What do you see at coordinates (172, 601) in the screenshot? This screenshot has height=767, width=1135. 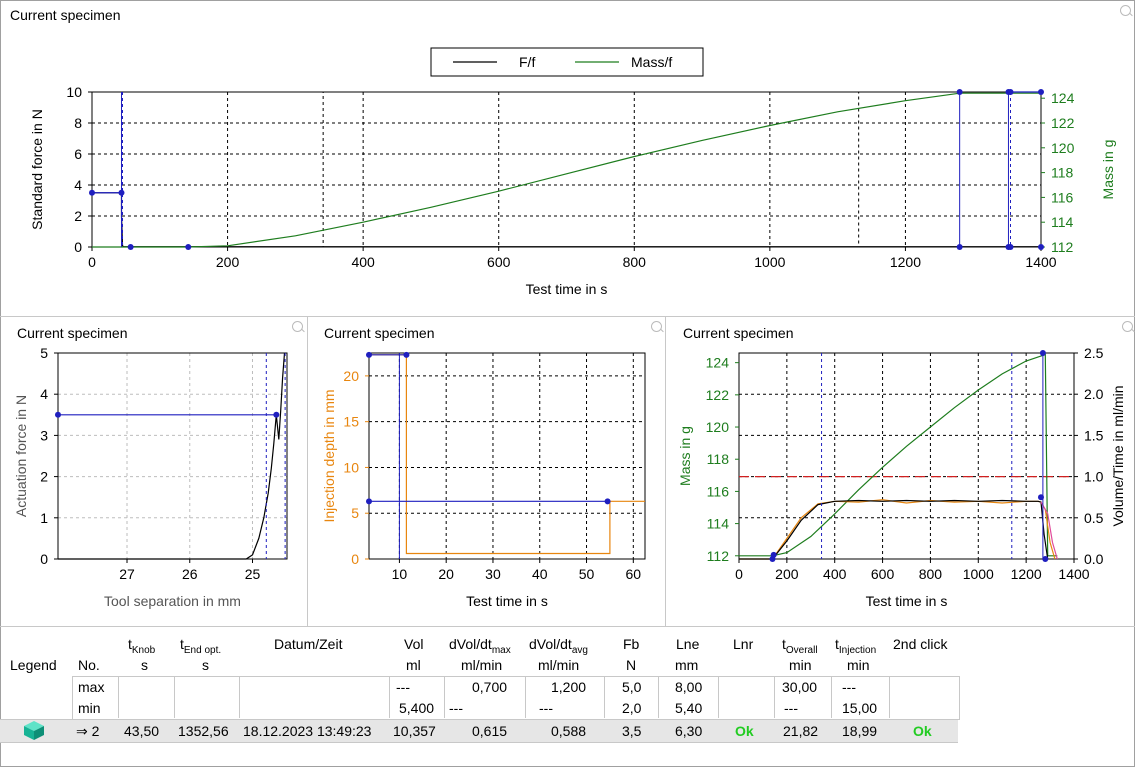 I see `x-axis-label: Tool separation in mm` at bounding box center [172, 601].